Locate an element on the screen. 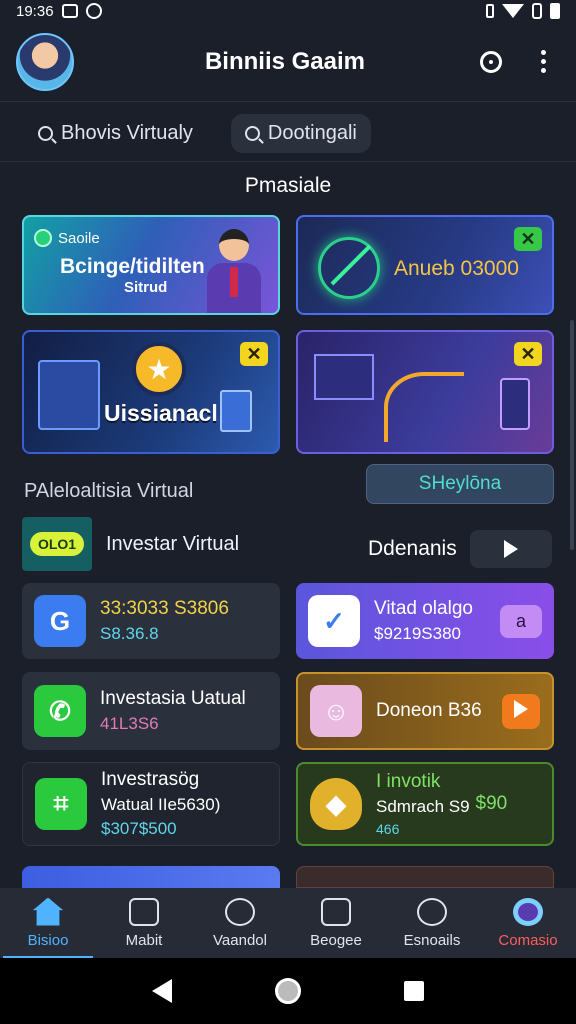 This screenshot has width=576, height=1024. wifi-icon is located at coordinates (513, 11).